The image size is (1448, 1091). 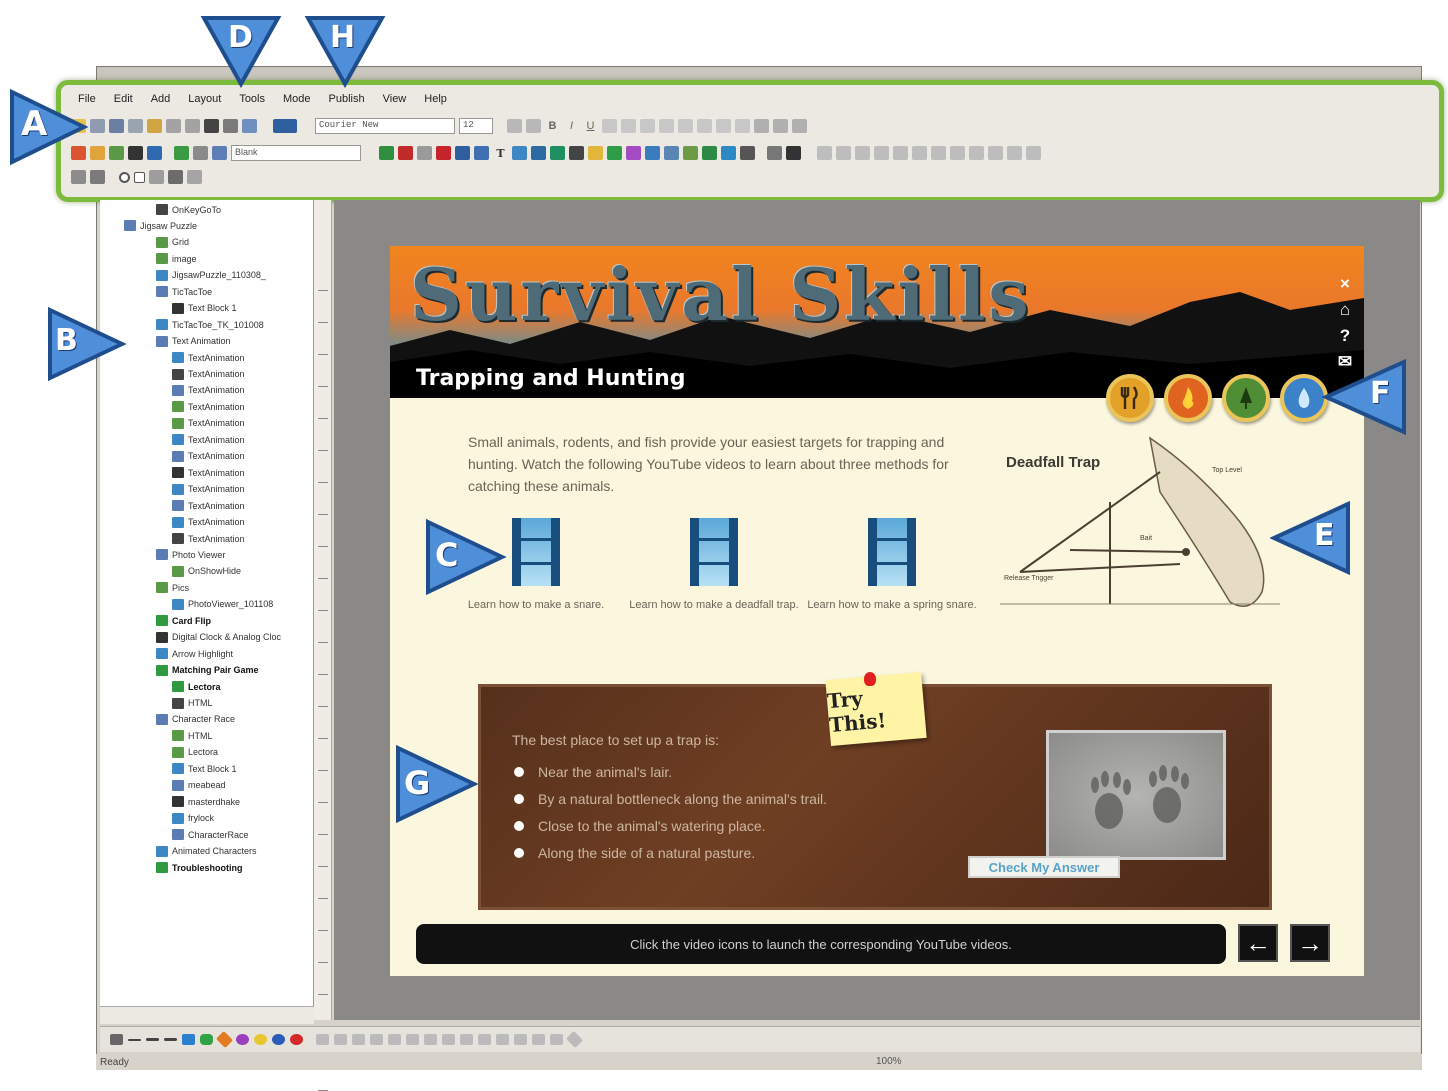 I want to click on library-icon, so click(x=793, y=153).